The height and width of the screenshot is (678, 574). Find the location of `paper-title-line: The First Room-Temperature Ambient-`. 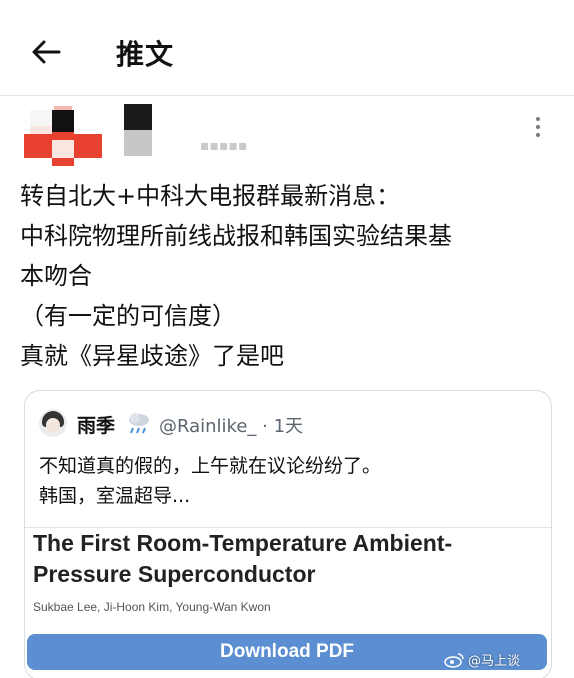

paper-title-line: The First Room-Temperature Ambient- is located at coordinates (243, 543).